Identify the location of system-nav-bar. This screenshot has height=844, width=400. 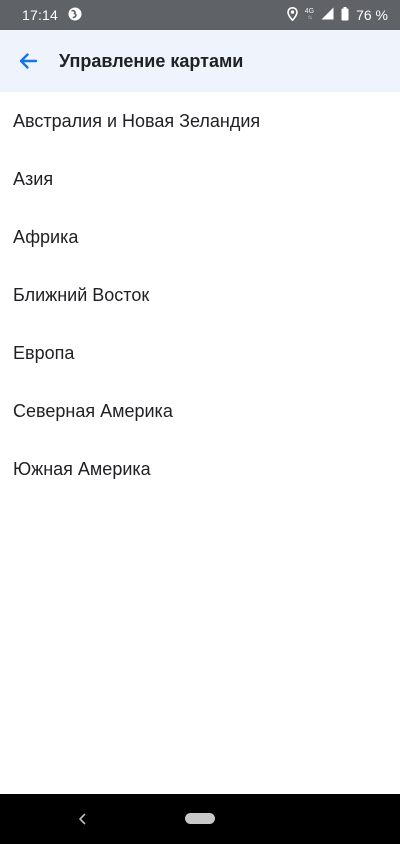
(200, 819).